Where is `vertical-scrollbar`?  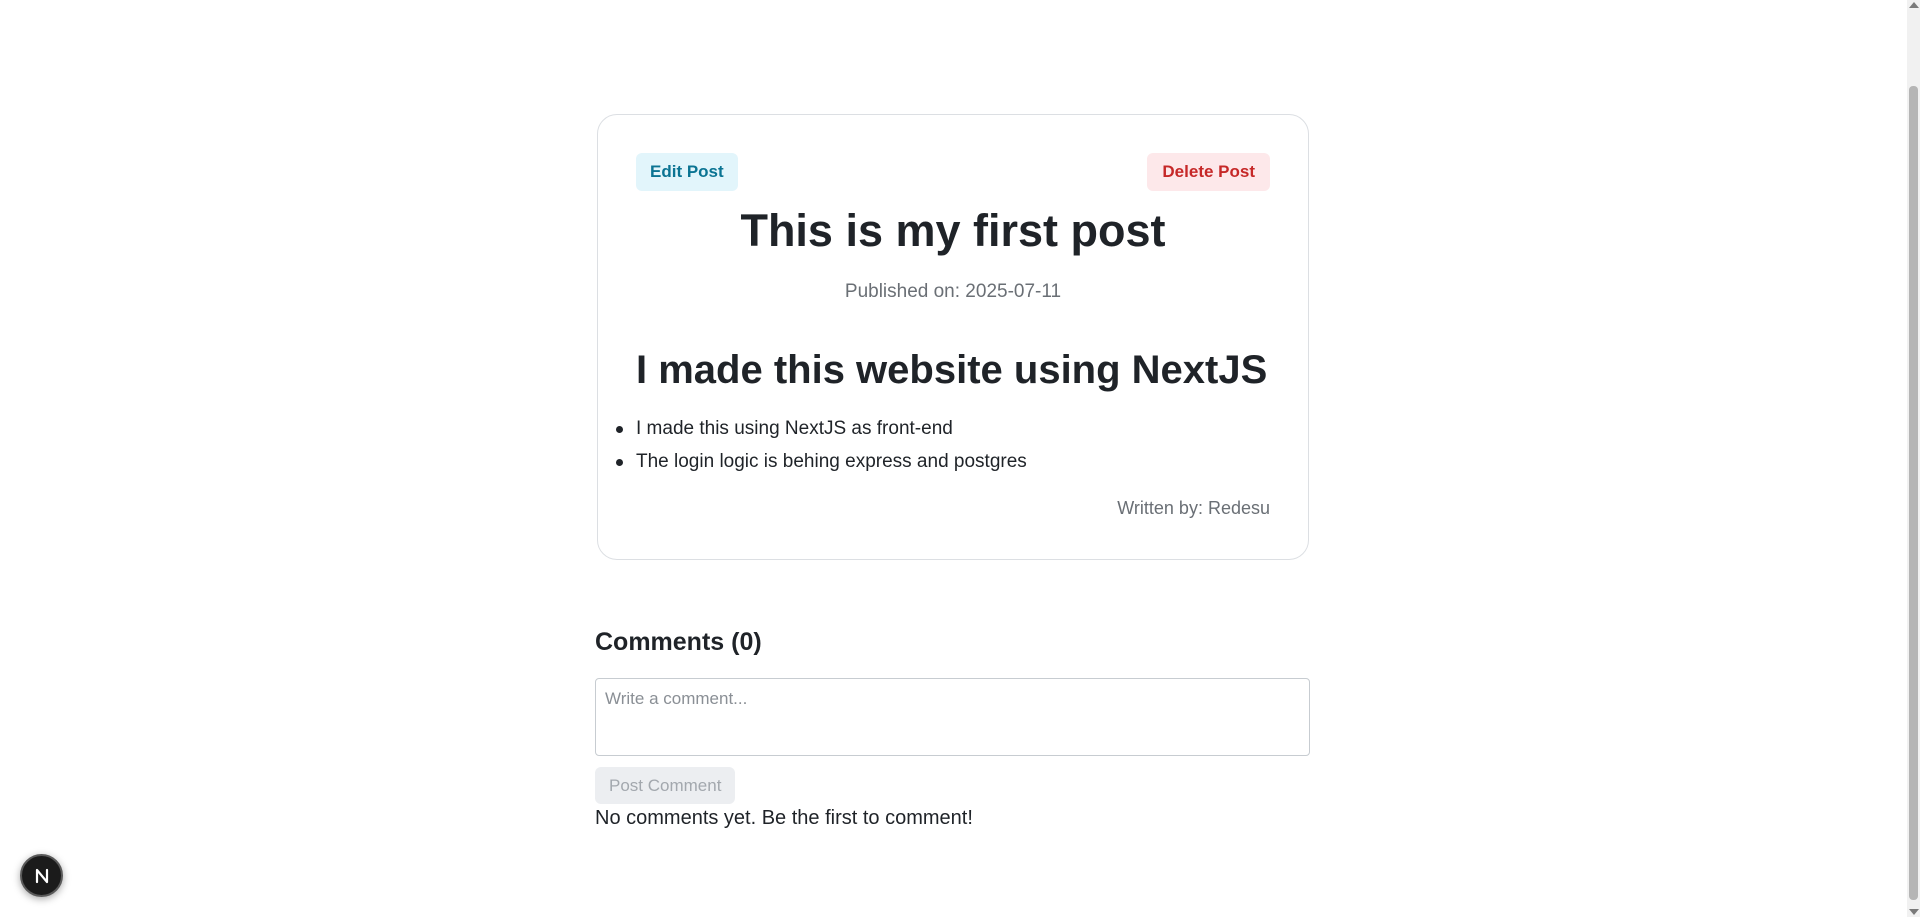
vertical-scrollbar is located at coordinates (1913, 458).